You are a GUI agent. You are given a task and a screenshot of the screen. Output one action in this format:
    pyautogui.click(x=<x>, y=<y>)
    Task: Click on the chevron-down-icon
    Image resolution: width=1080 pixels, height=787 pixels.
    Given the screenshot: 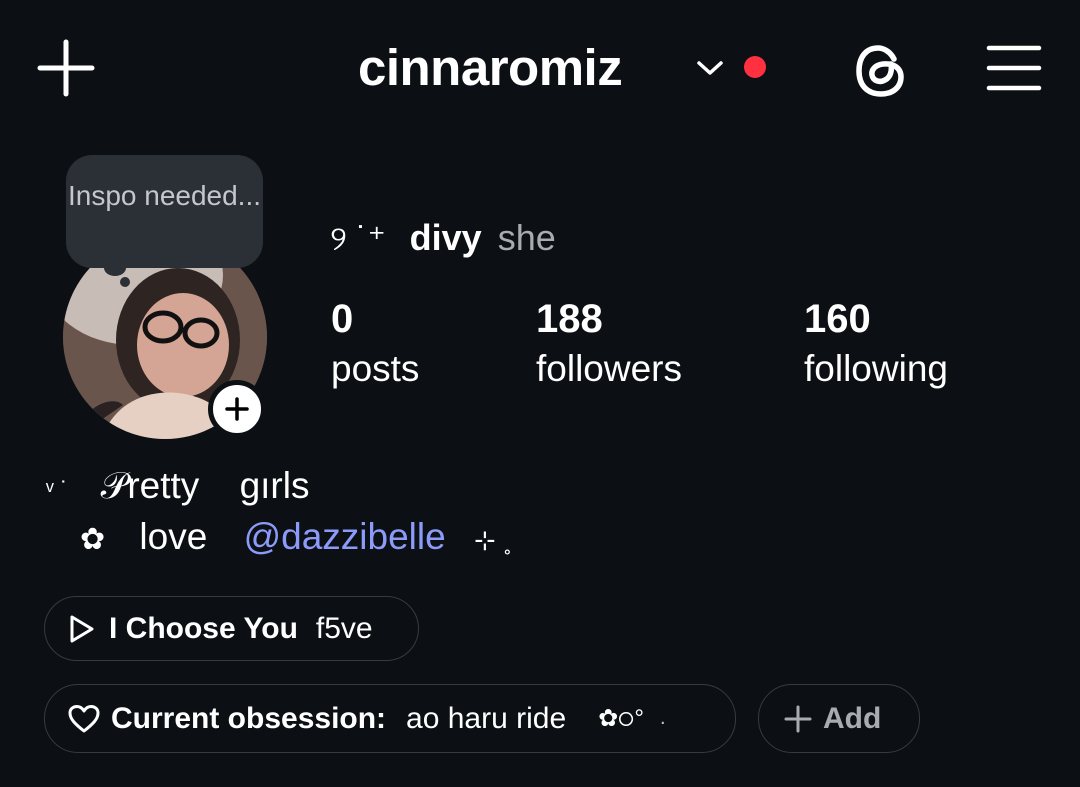 What is the action you would take?
    pyautogui.click(x=710, y=68)
    